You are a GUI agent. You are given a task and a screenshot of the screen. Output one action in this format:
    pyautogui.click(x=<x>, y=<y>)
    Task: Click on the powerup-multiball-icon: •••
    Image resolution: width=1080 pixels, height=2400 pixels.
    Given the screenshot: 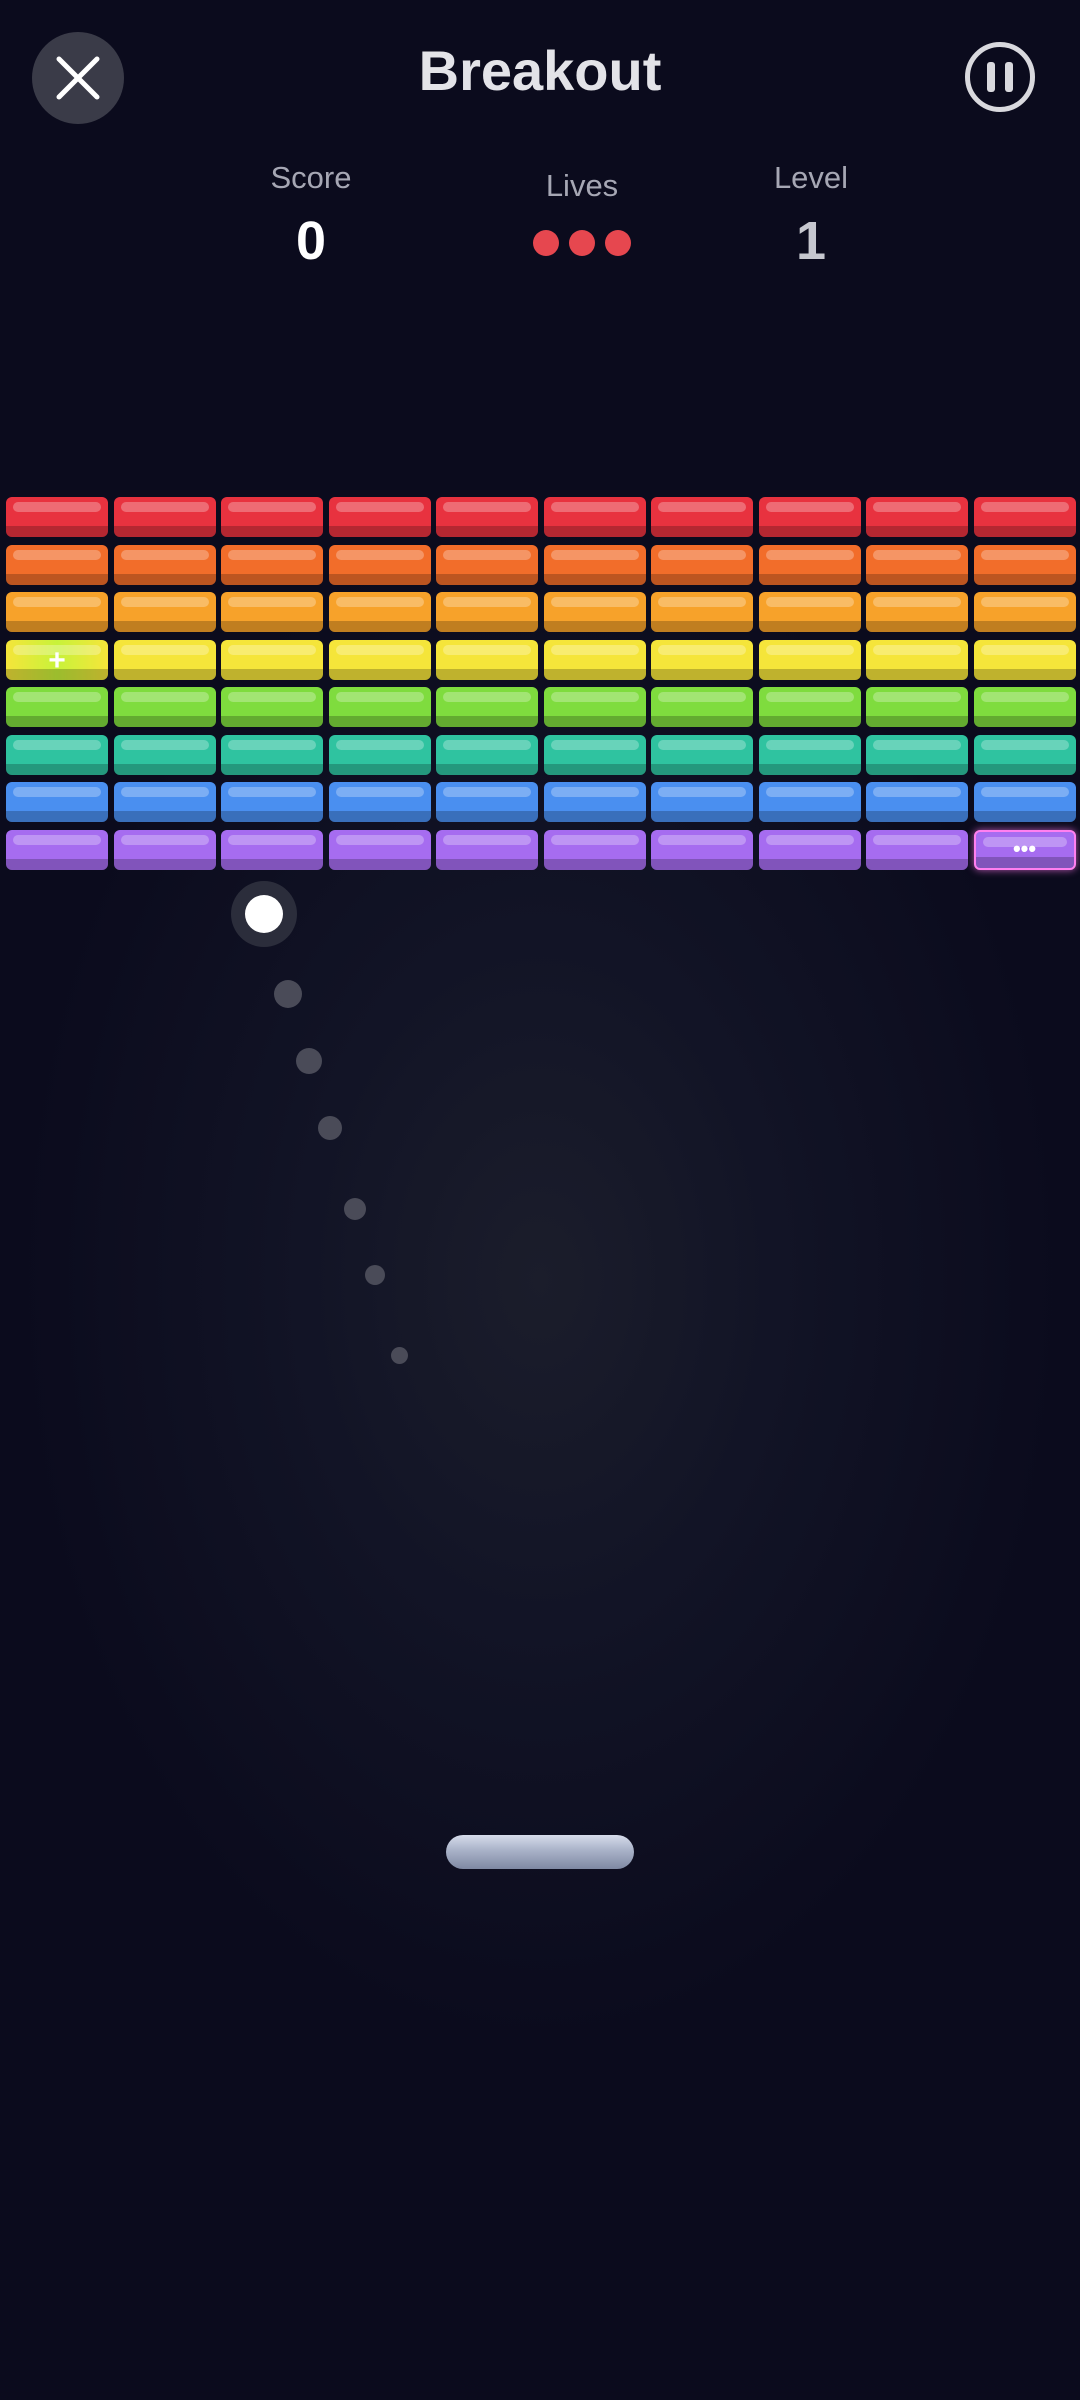 What is the action you would take?
    pyautogui.click(x=1024, y=848)
    